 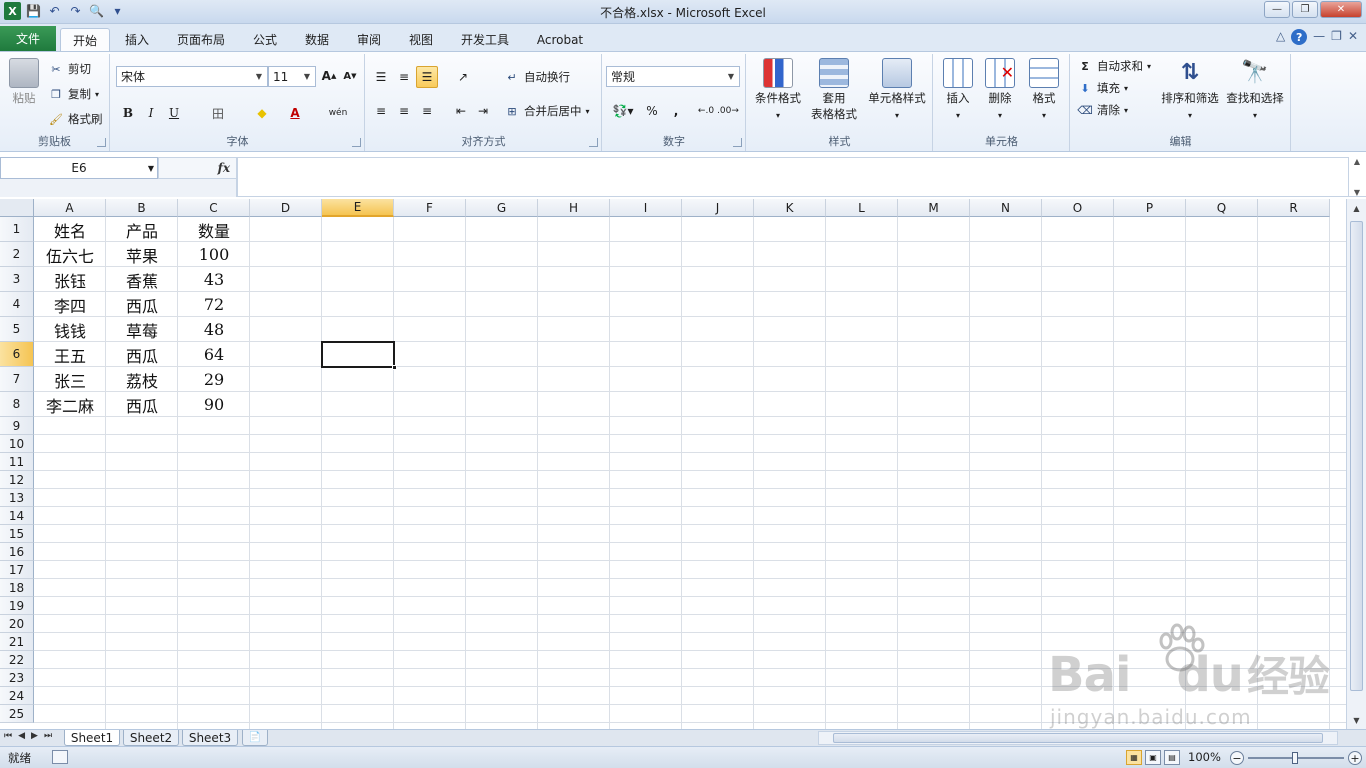 What do you see at coordinates (461, 111) in the screenshot?
I see `decrease-indent-button: ⇤` at bounding box center [461, 111].